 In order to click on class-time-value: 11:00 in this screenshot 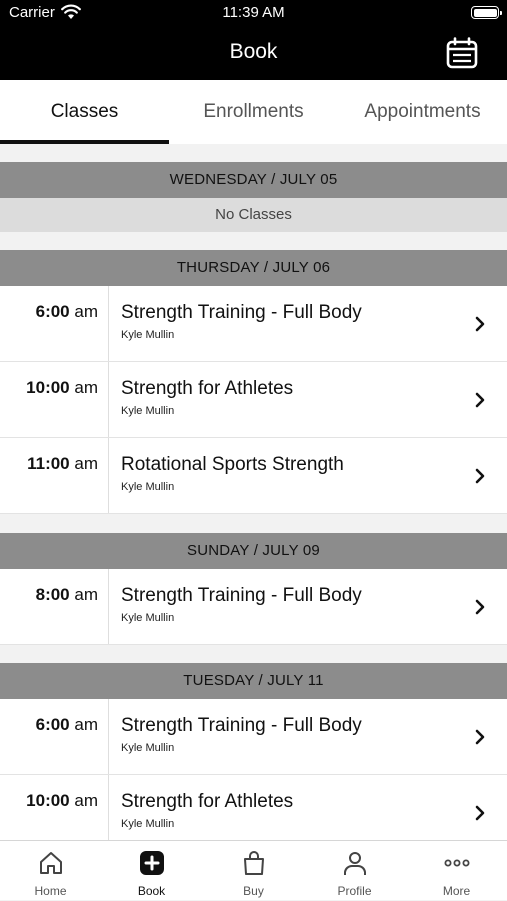, I will do `click(48, 463)`.